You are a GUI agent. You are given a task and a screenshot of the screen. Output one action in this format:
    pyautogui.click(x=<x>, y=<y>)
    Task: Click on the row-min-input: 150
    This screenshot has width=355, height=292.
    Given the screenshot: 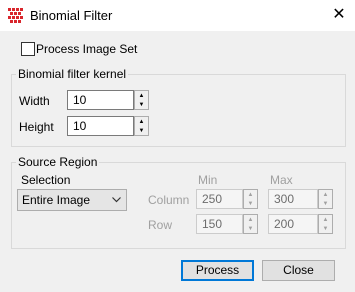 What is the action you would take?
    pyautogui.click(x=219, y=224)
    